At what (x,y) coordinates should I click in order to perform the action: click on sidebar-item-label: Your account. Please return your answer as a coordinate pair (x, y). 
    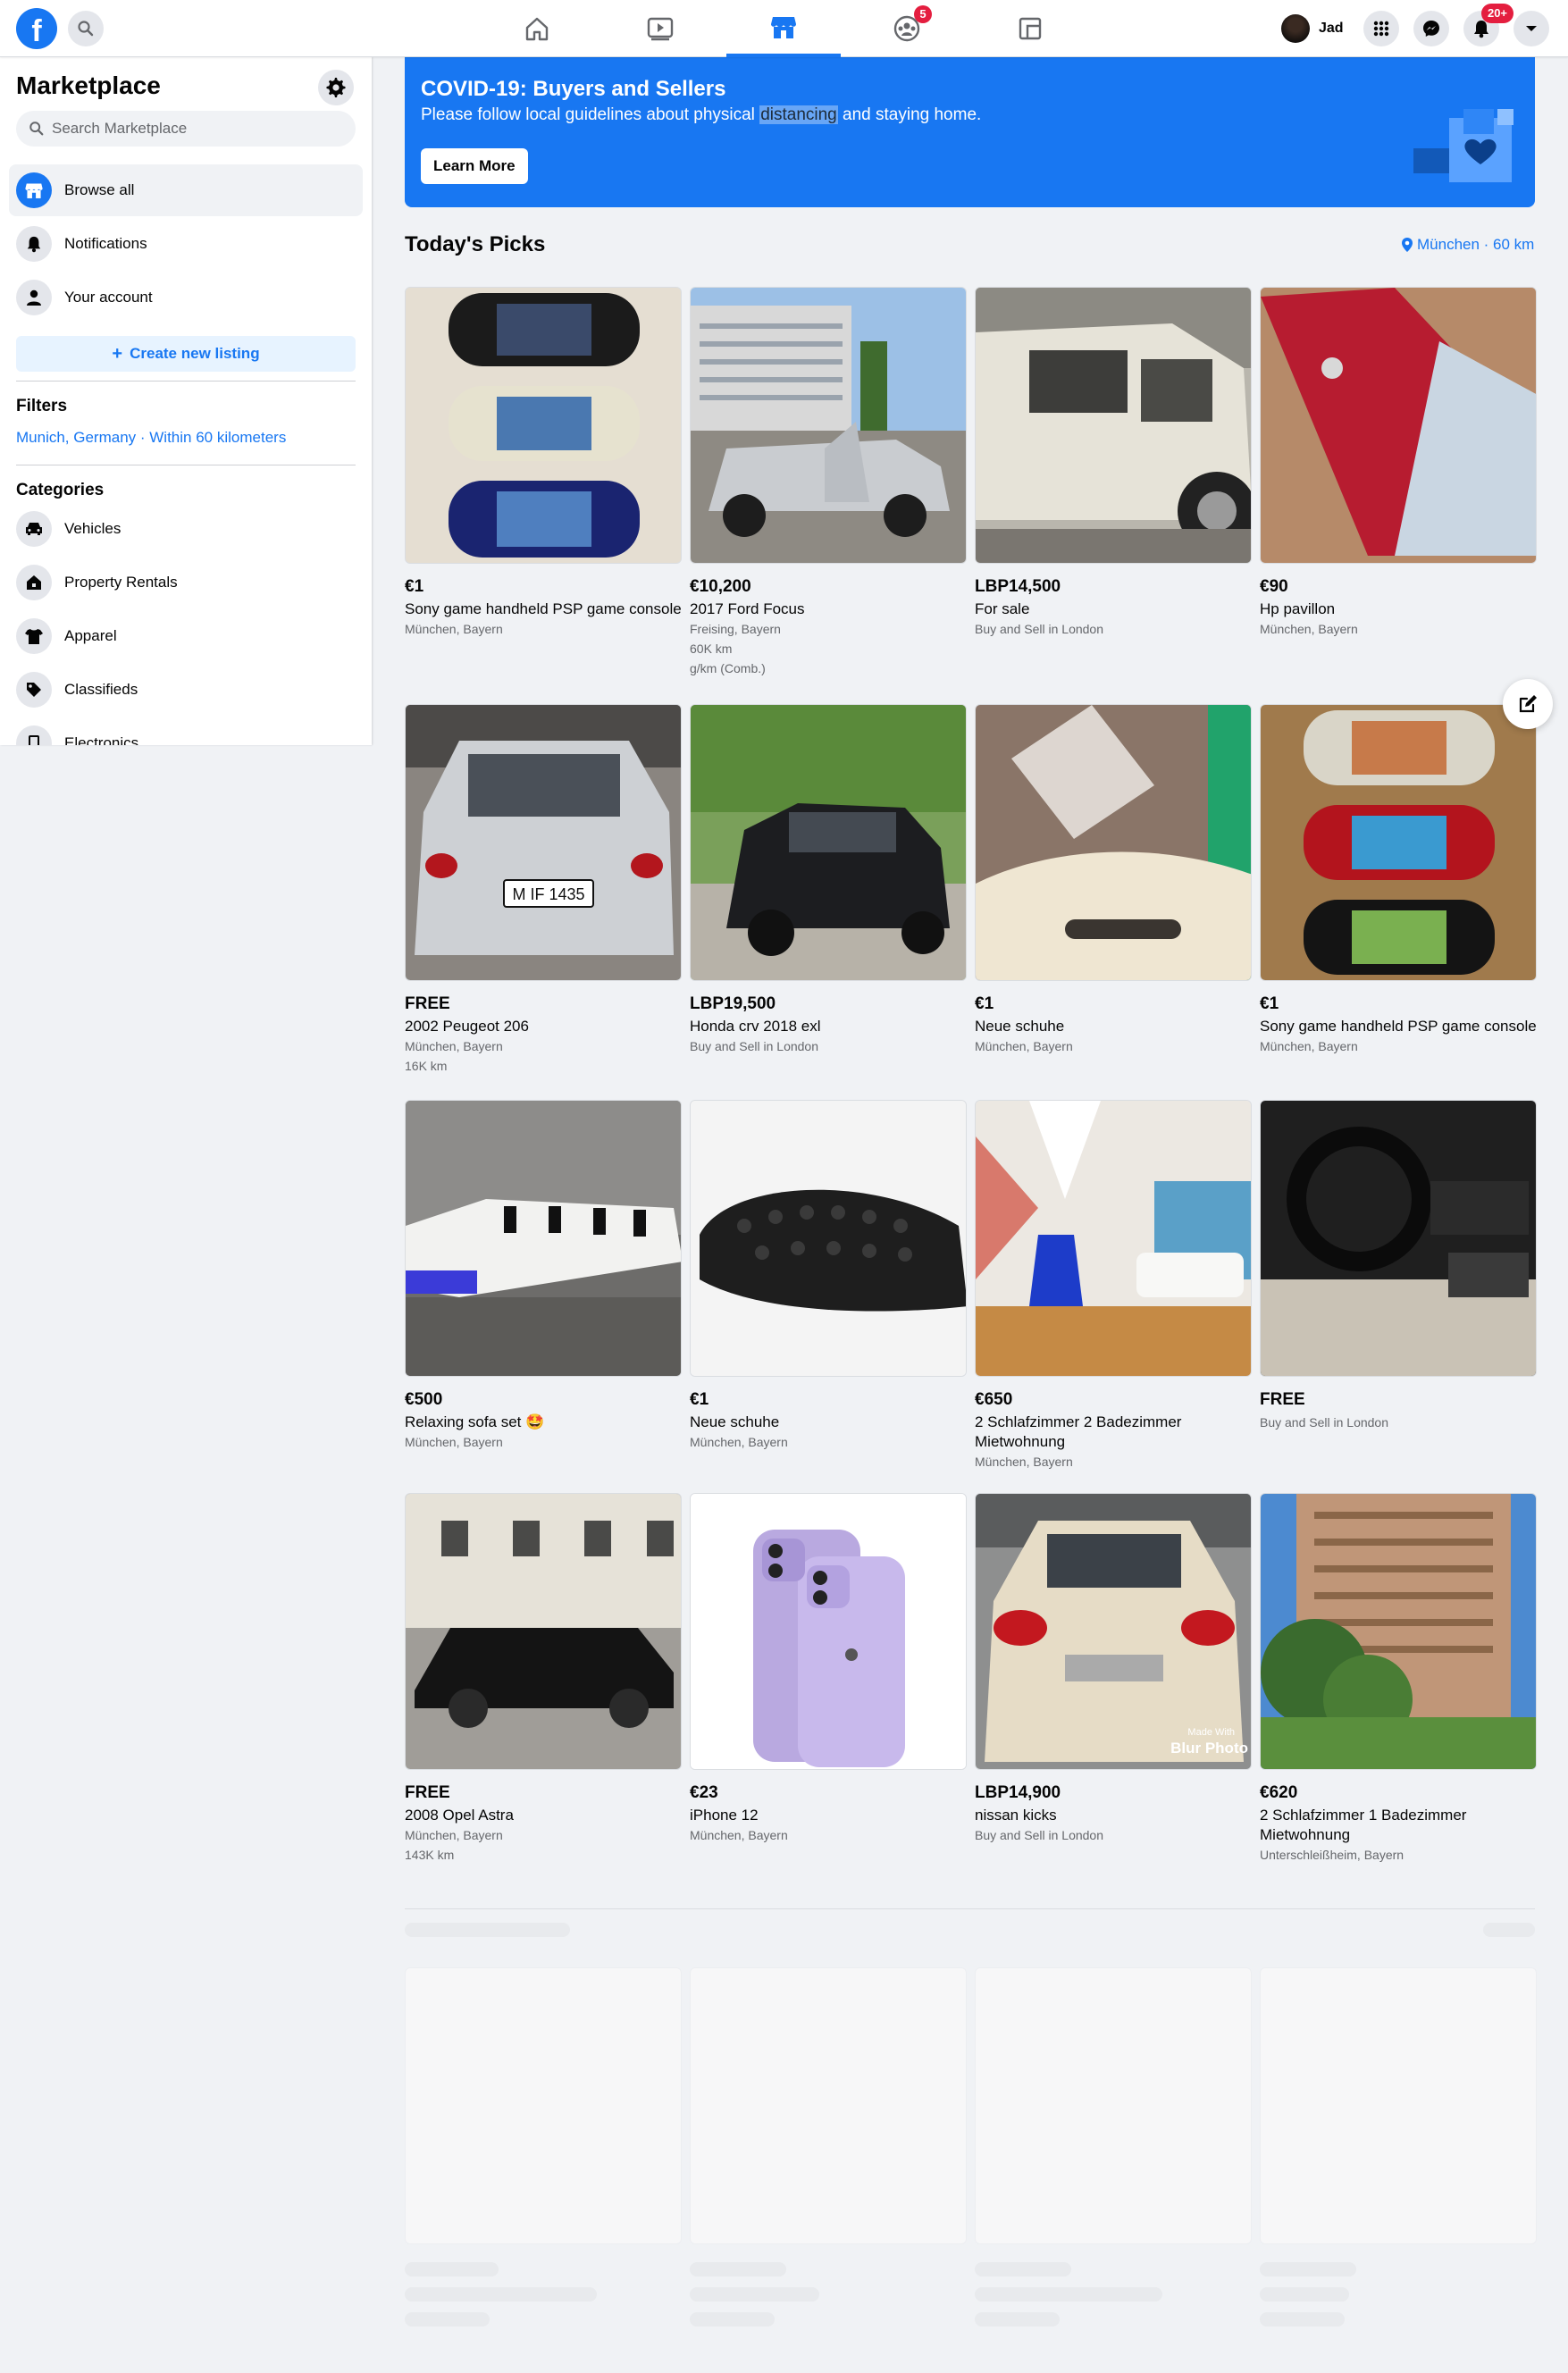
    Looking at the image, I should click on (108, 297).